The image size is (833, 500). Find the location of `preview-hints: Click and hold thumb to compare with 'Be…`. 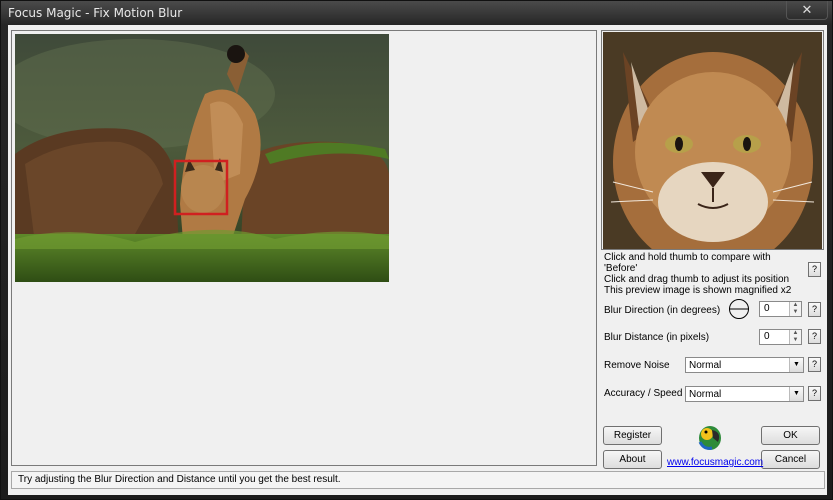

preview-hints: Click and hold thumb to compare with 'Be… is located at coordinates (704, 274).